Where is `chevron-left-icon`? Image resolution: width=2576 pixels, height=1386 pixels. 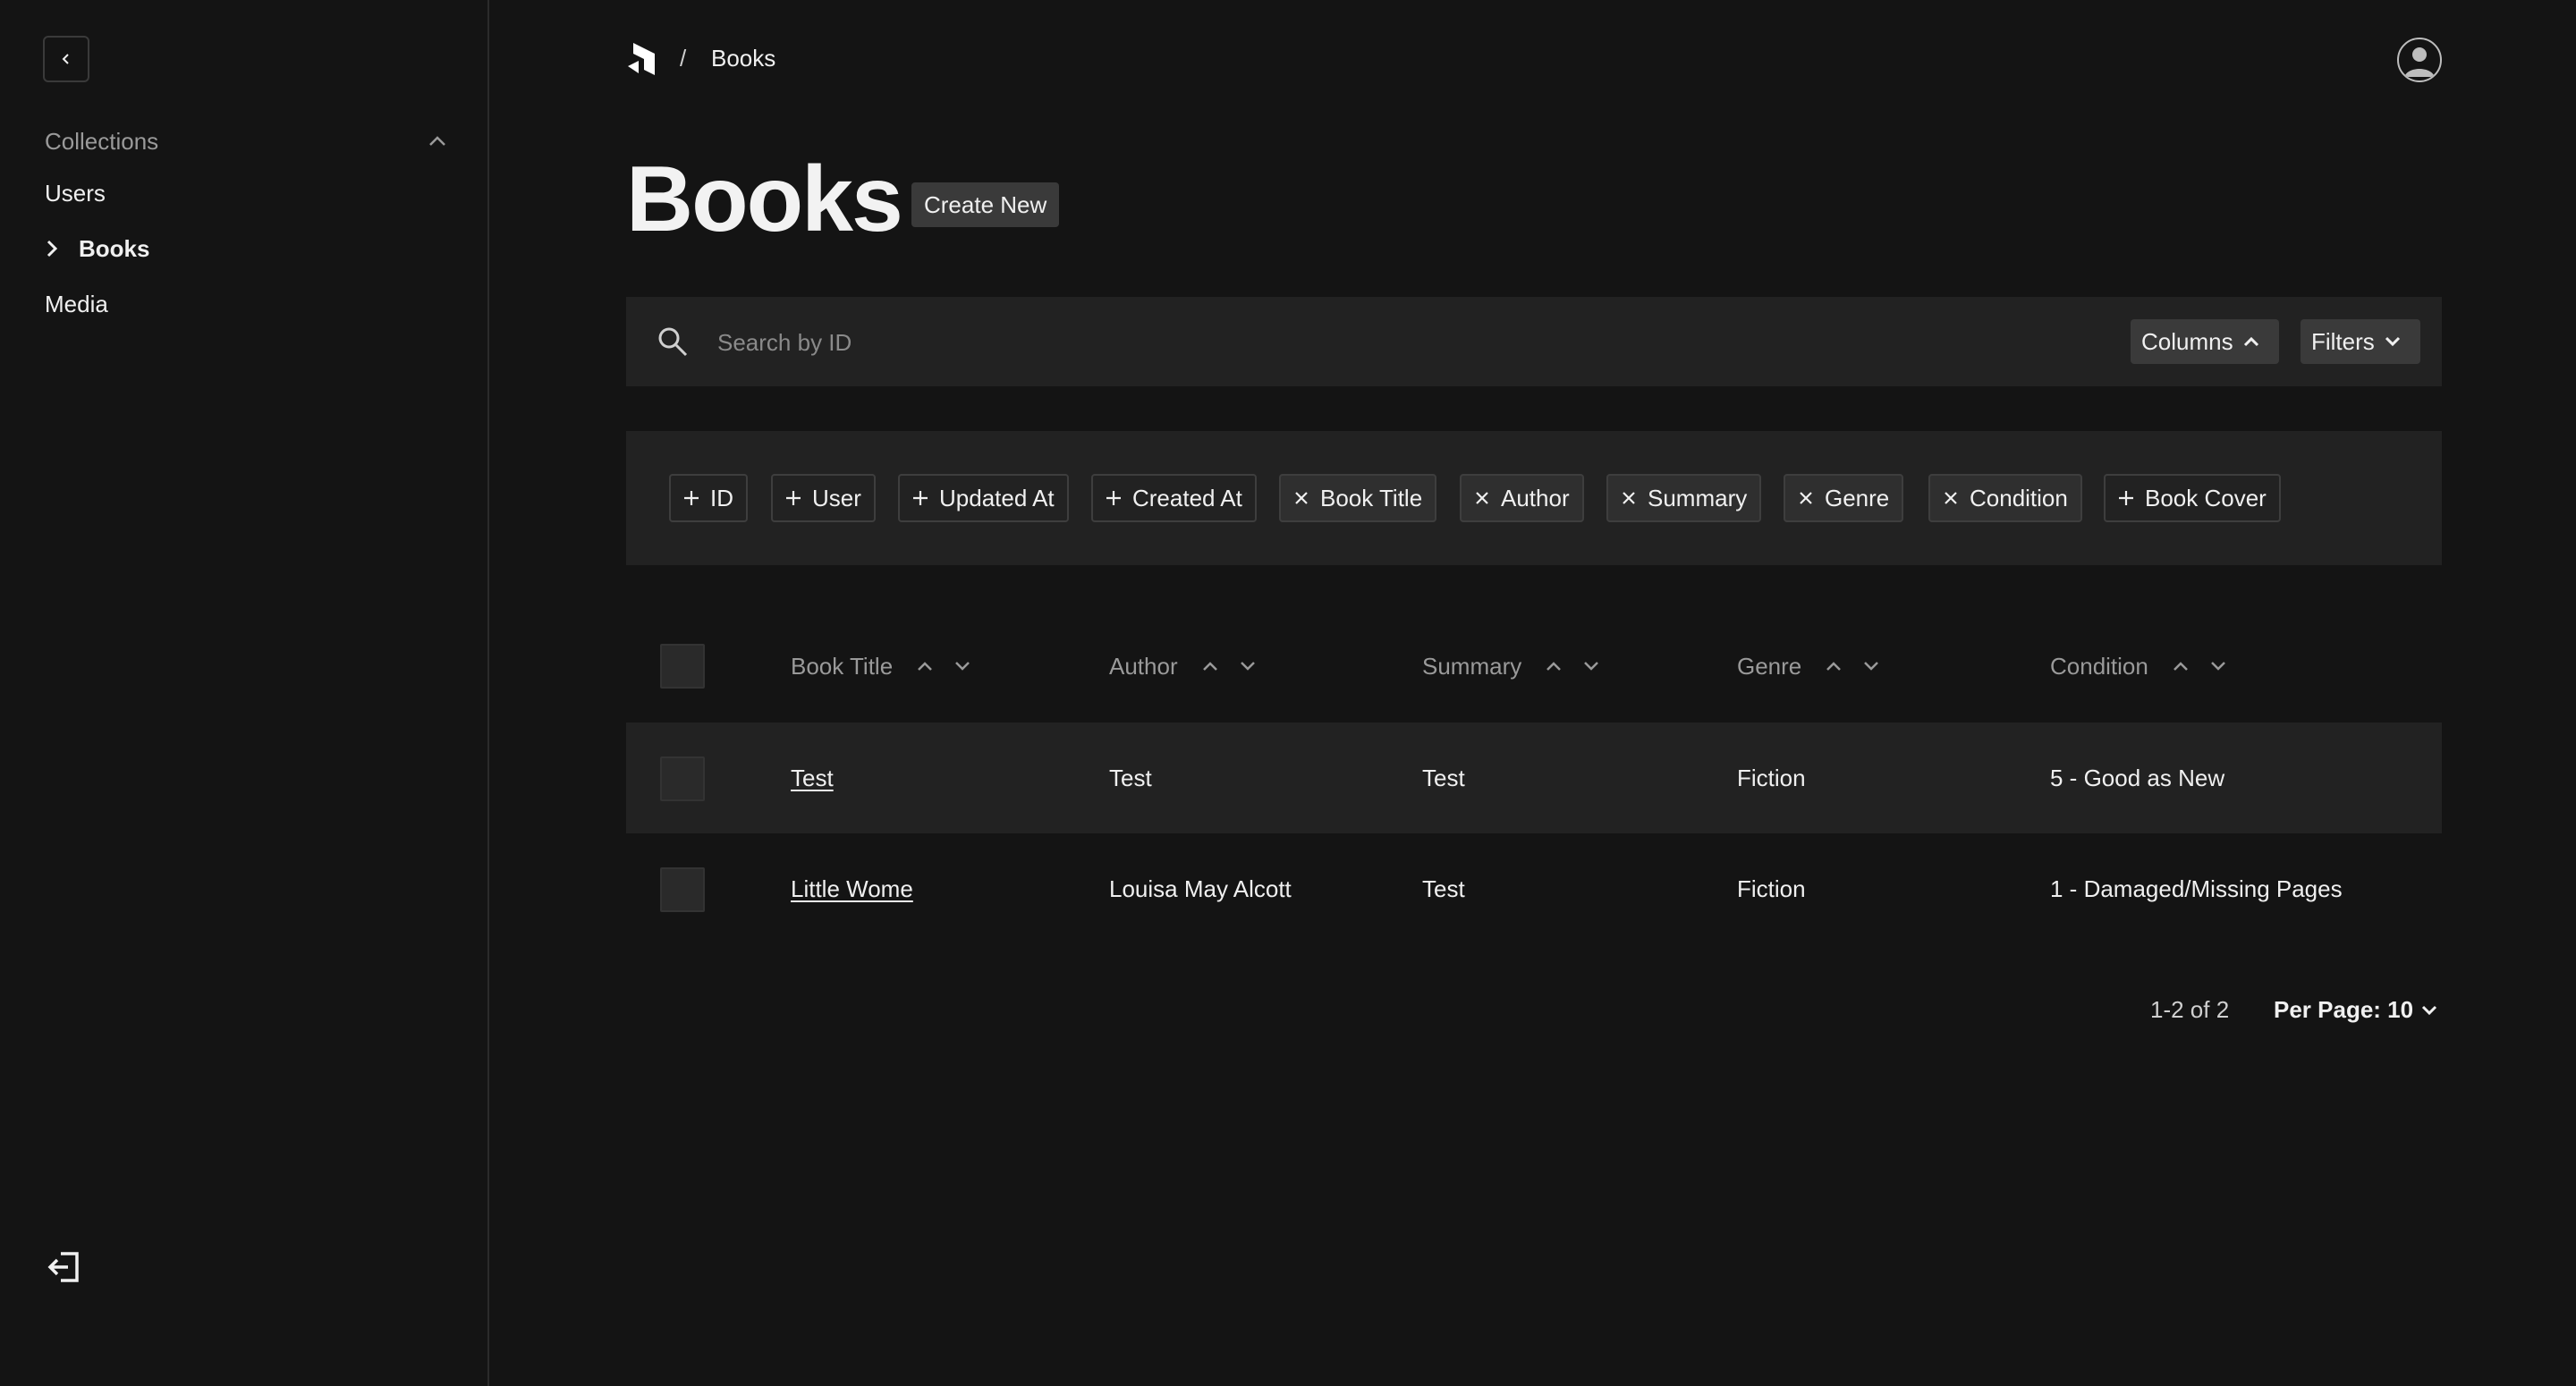
chevron-left-icon is located at coordinates (65, 59).